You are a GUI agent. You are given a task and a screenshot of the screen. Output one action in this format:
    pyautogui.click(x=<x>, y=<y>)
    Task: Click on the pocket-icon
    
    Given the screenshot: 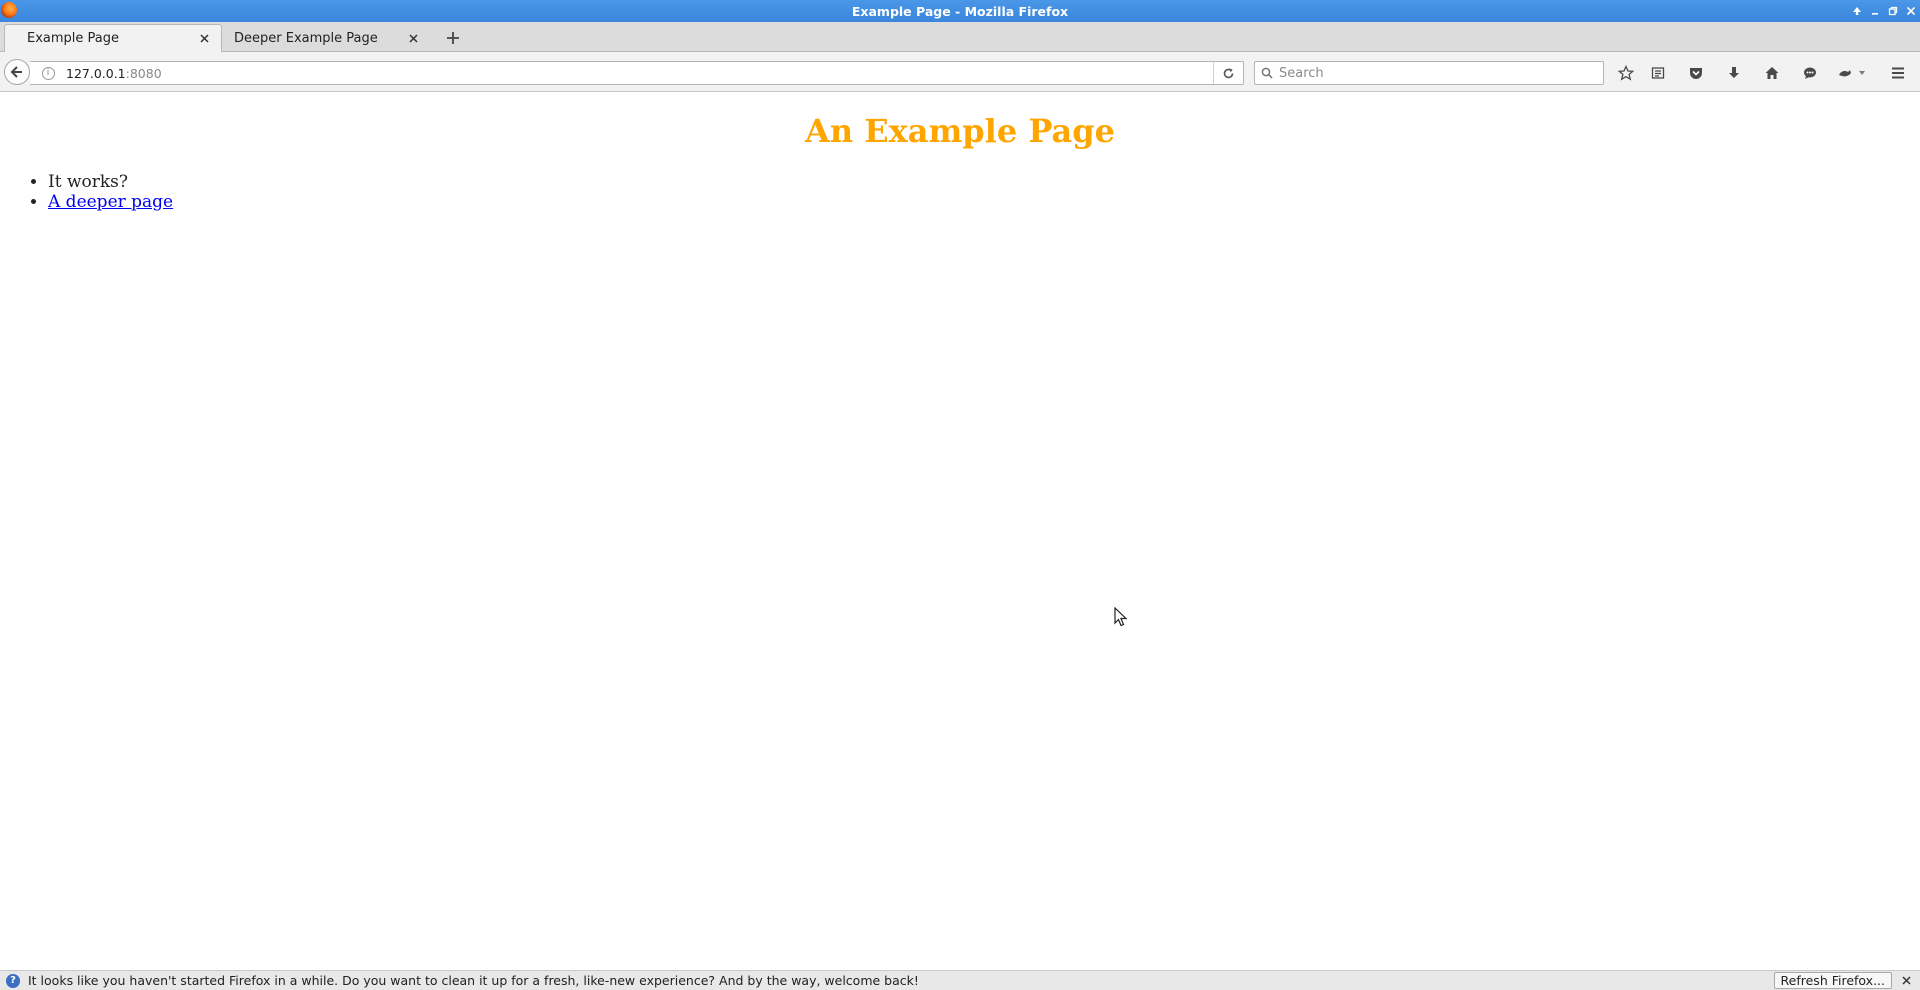 What is the action you would take?
    pyautogui.click(x=1696, y=73)
    